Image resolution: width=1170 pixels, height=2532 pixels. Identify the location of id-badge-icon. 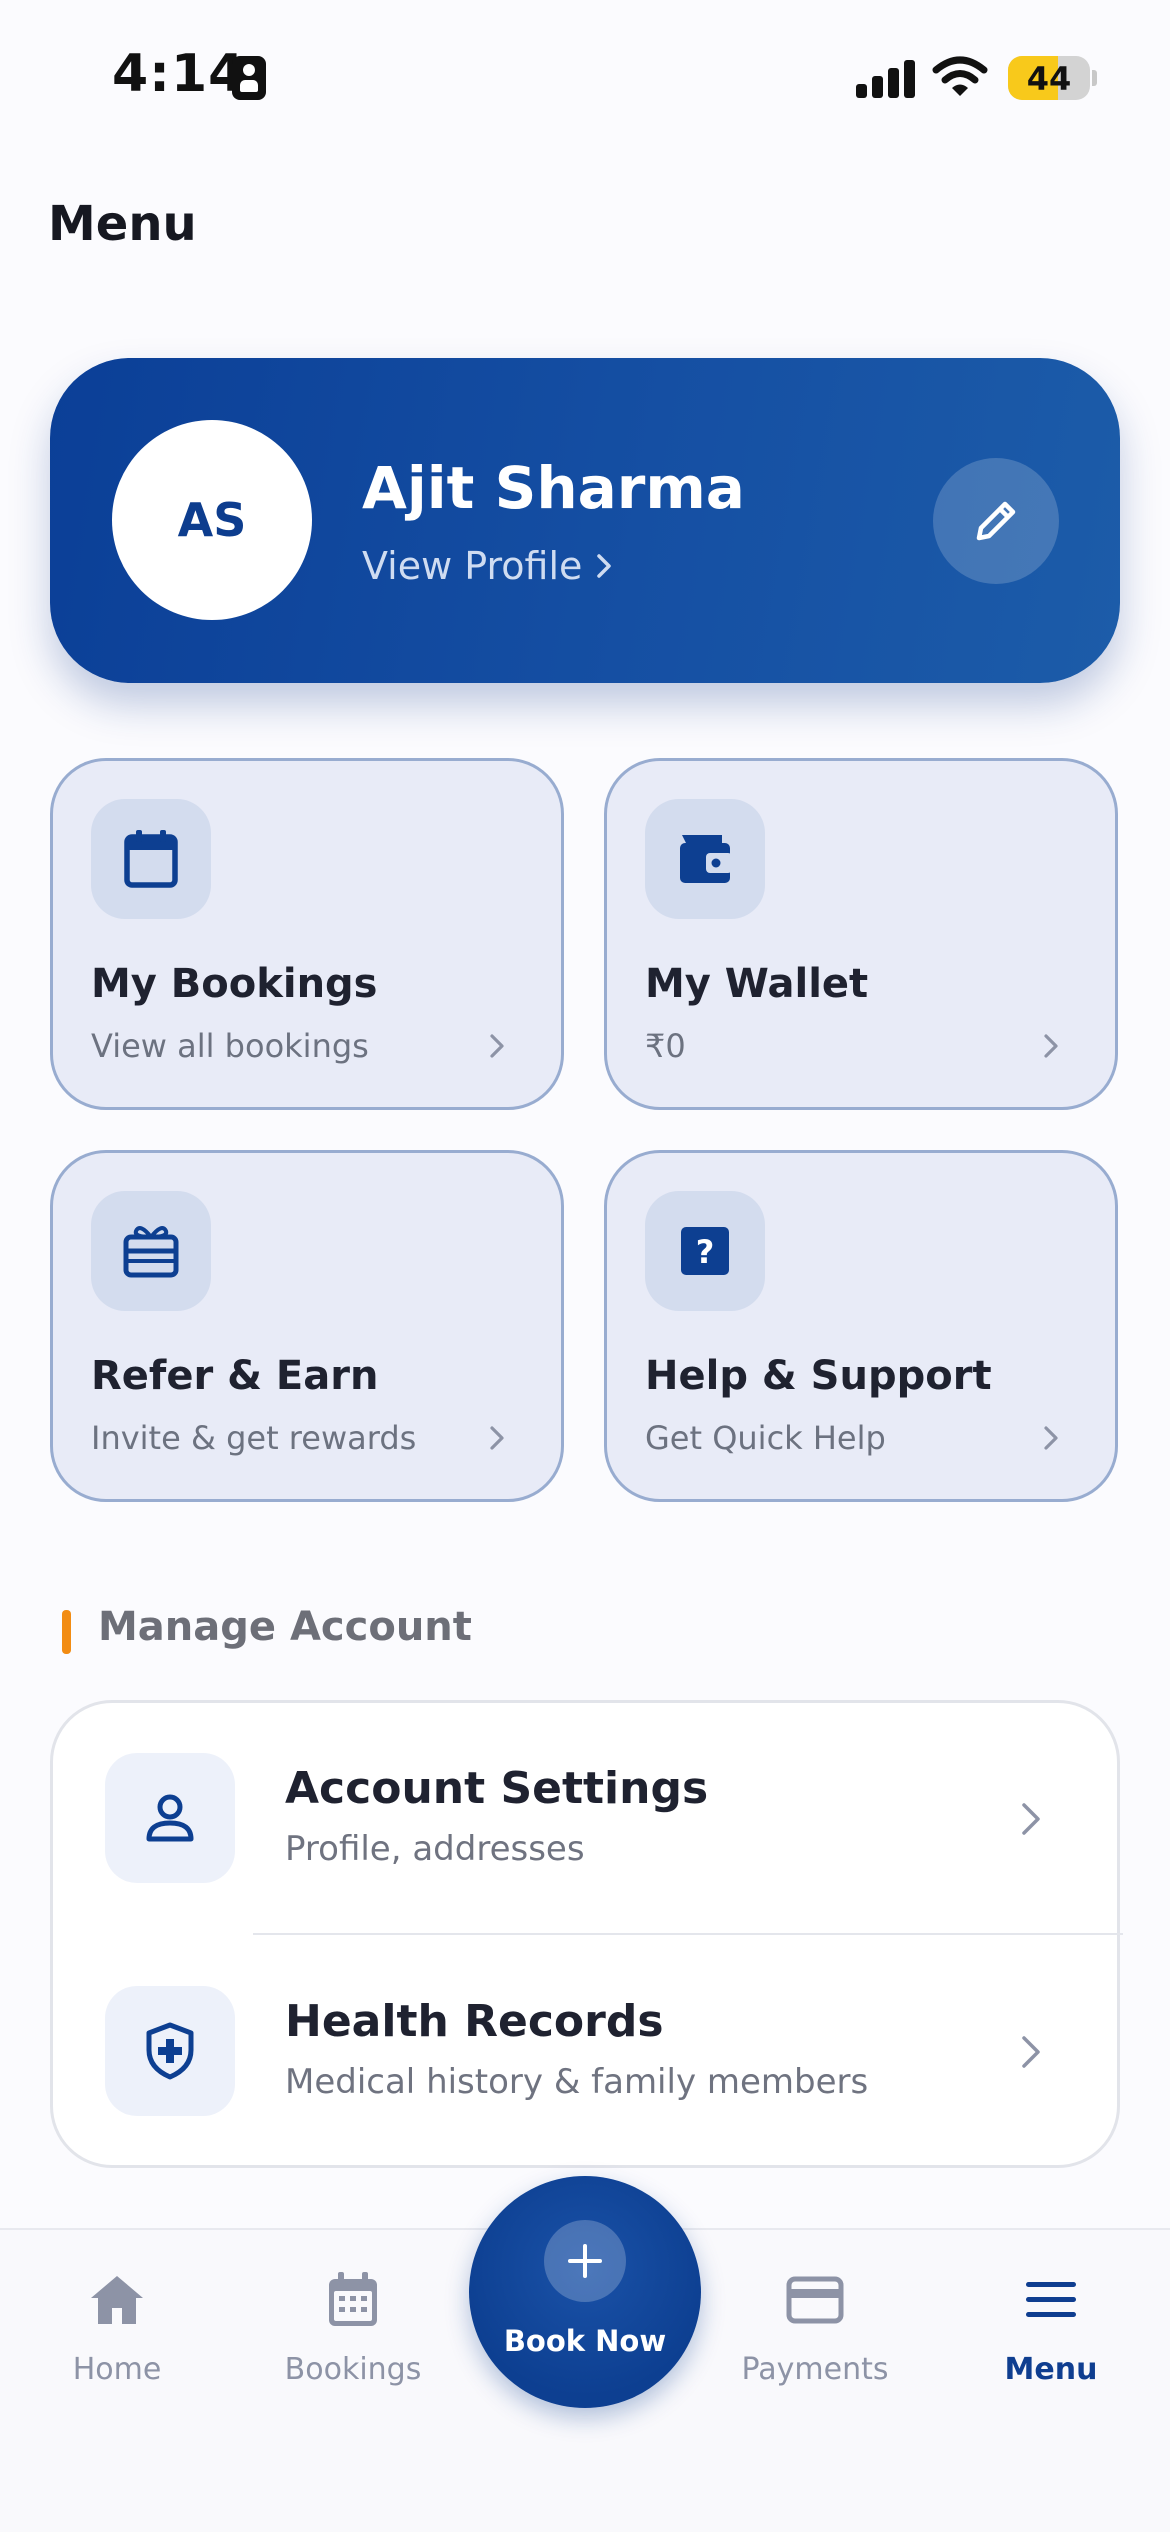
(249, 78).